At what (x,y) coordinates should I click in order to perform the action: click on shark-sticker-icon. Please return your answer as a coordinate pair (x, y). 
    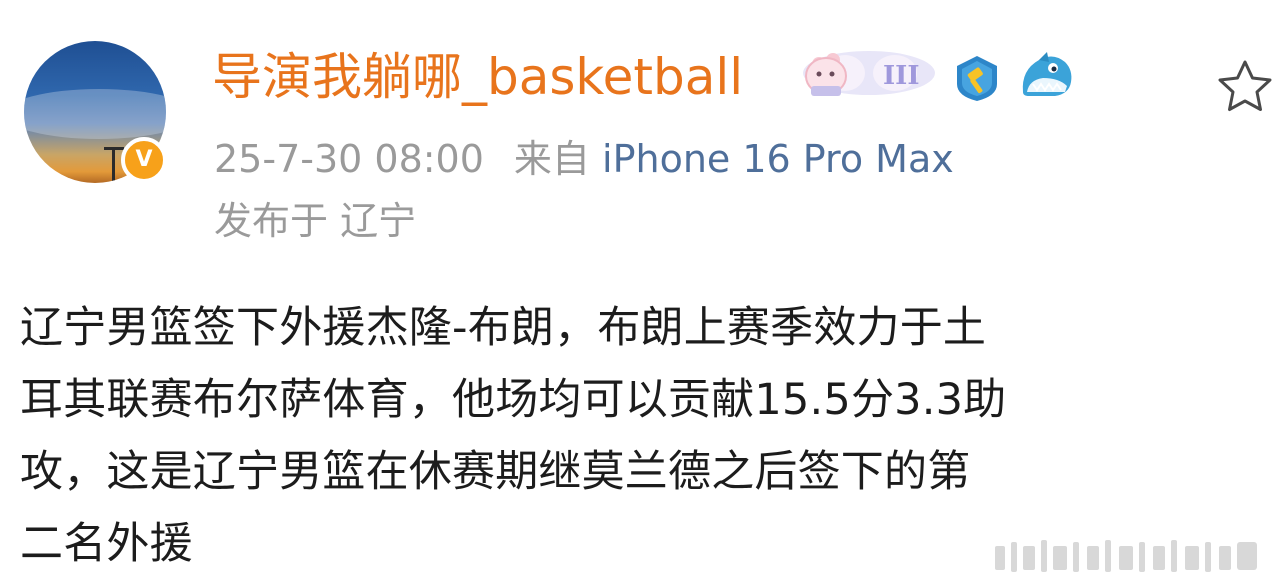
    Looking at the image, I should click on (1047, 74).